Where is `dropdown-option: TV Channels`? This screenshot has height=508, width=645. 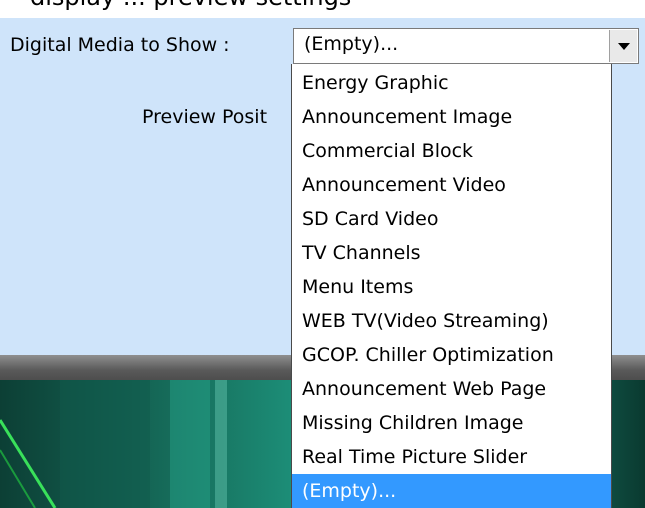
dropdown-option: TV Channels is located at coordinates (451, 253).